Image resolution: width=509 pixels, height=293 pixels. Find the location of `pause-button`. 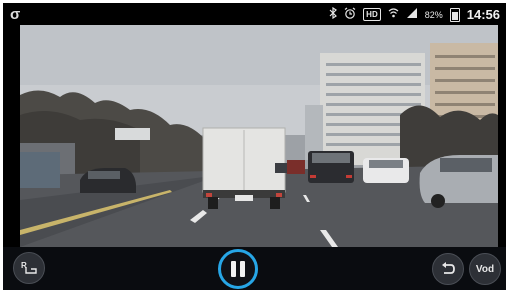

pause-button is located at coordinates (238, 269).